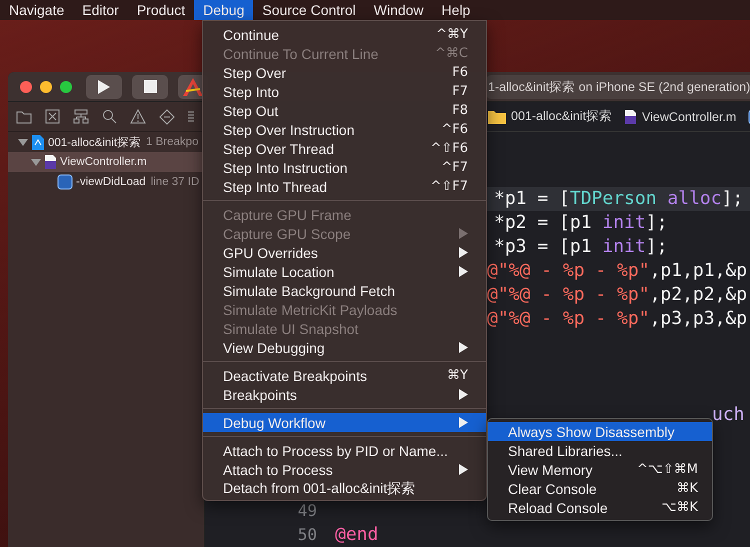 The image size is (750, 547). I want to click on menu-item: Reload Console ⌥⌘K, so click(600, 507).